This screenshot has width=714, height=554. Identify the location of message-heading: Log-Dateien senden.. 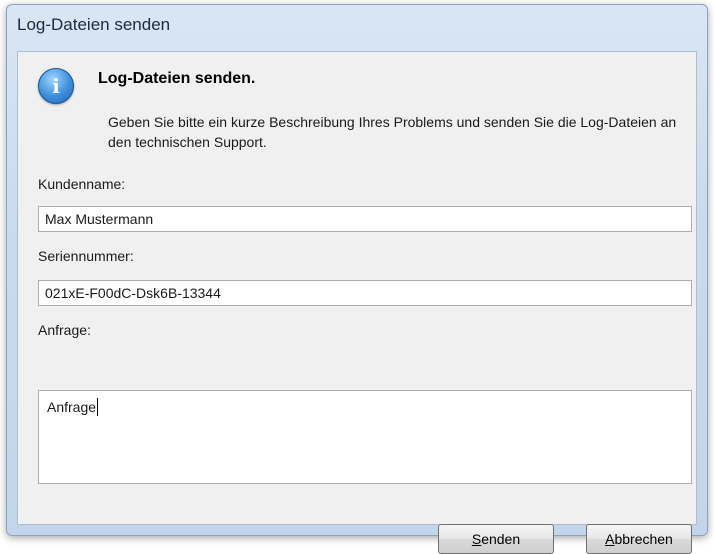
(177, 78).